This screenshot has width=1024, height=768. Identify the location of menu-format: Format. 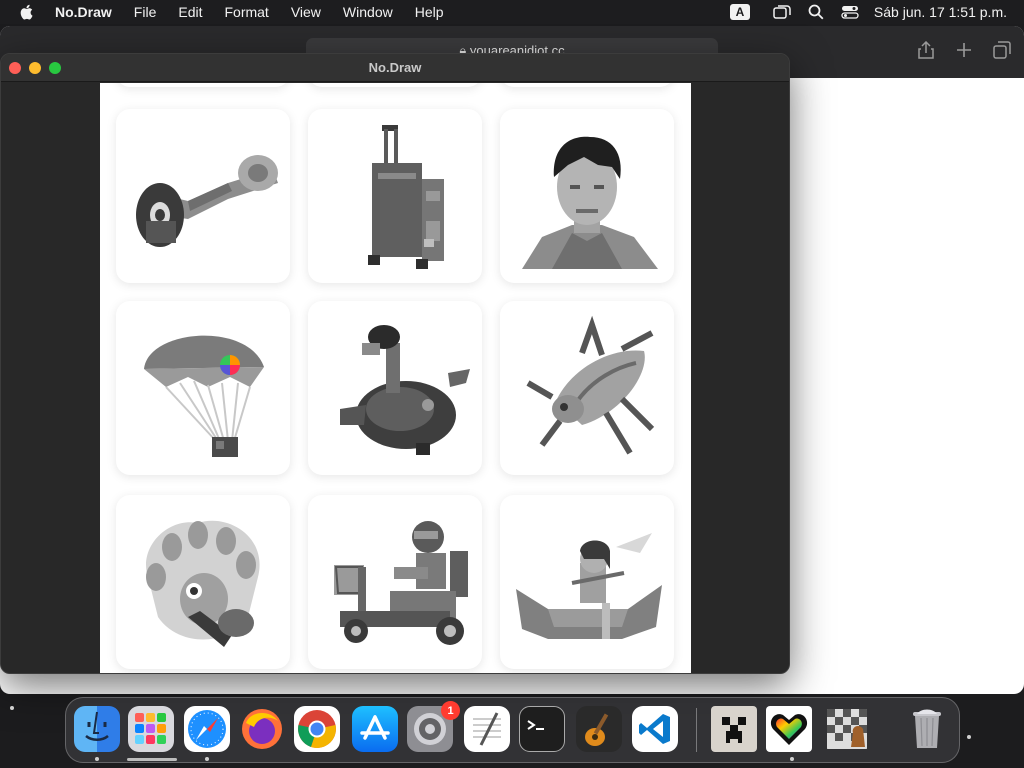
(246, 12).